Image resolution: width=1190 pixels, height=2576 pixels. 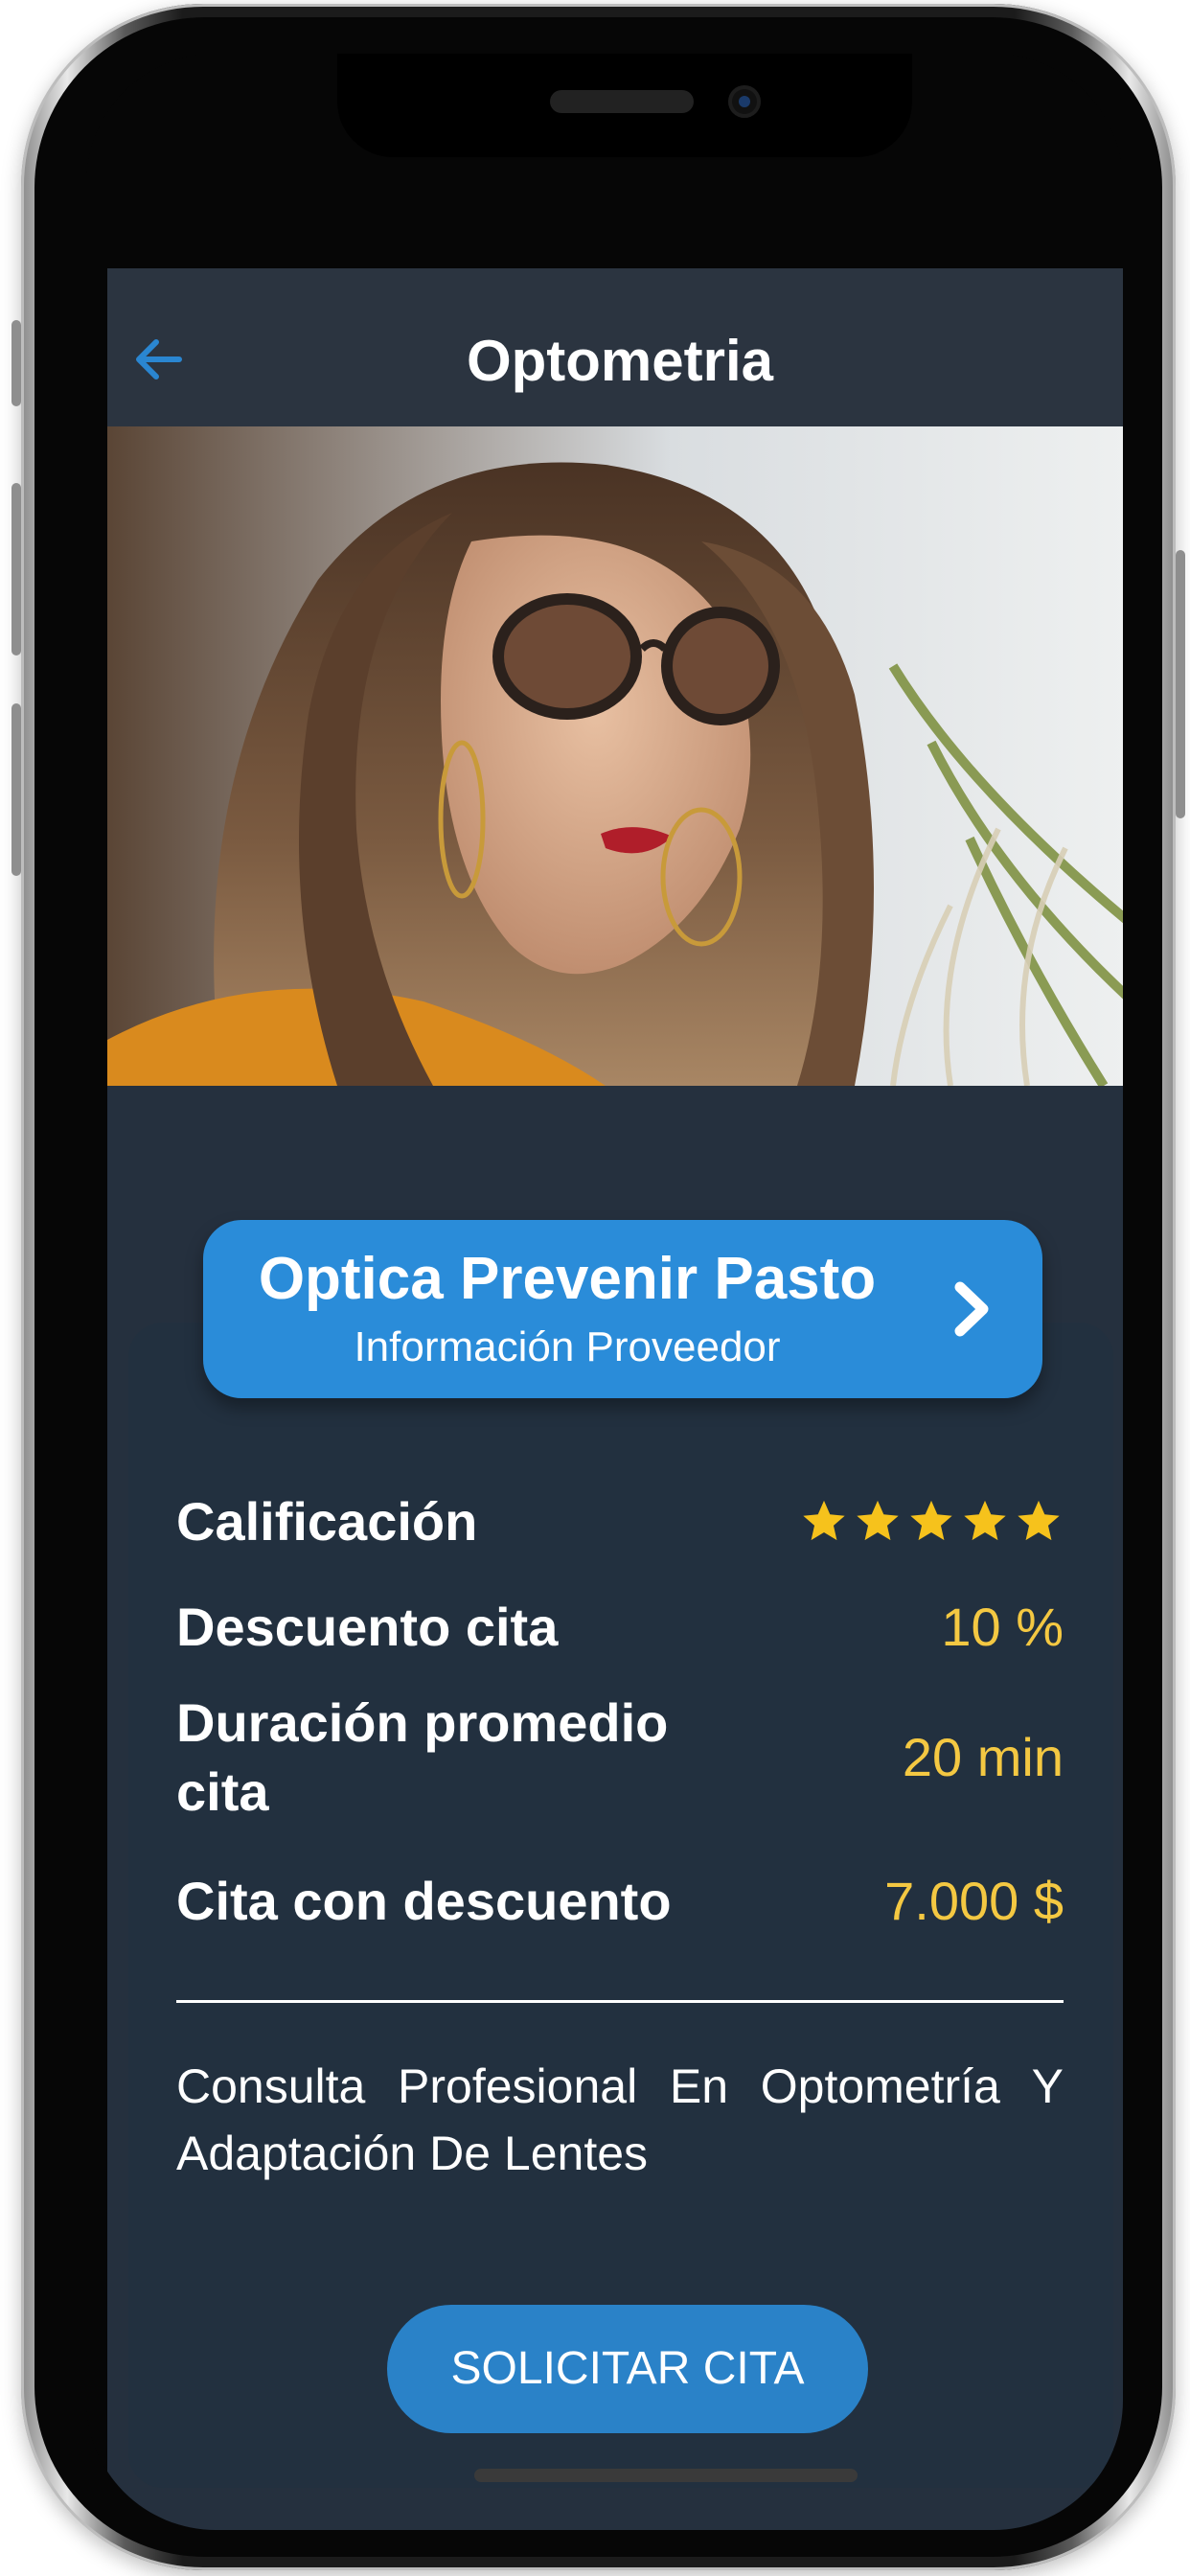 I want to click on power-button, so click(x=1181, y=684).